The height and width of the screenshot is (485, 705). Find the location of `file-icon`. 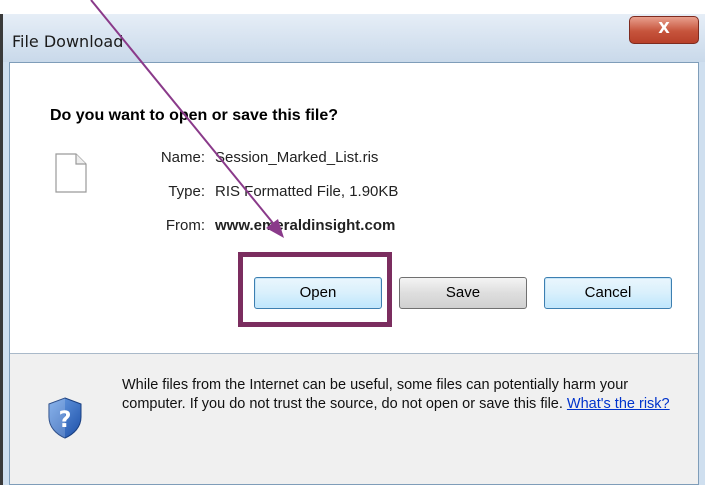

file-icon is located at coordinates (71, 173).